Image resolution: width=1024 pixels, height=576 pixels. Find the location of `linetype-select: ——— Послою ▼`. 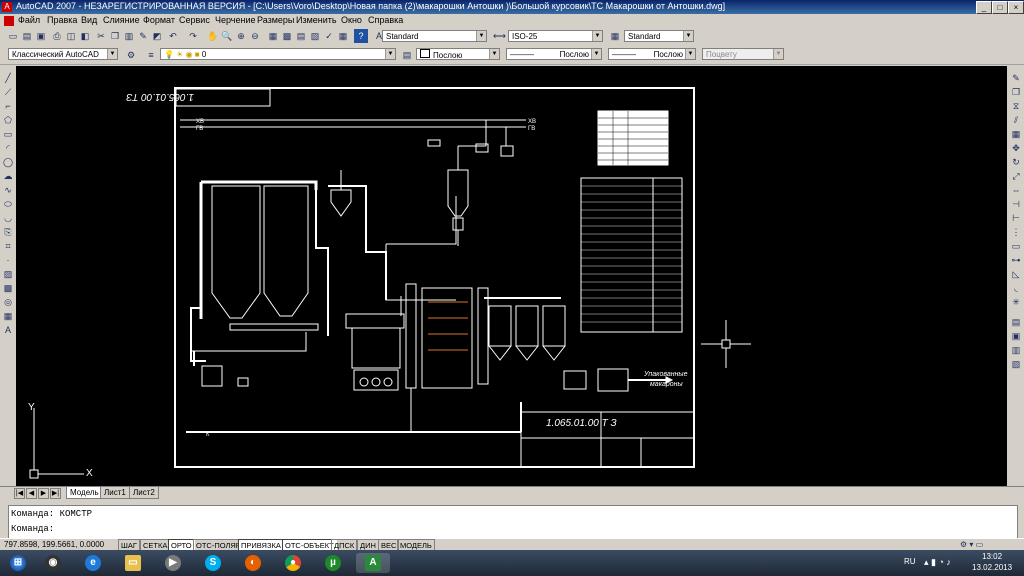

linetype-select: ——— Послою ▼ is located at coordinates (554, 54).